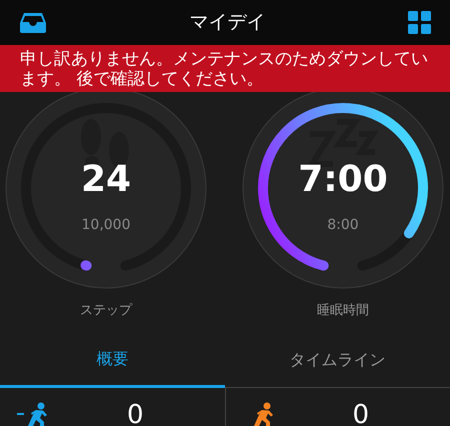  Describe the element at coordinates (225, 68) in the screenshot. I see `error-banner: 申し訳ありません。メンテナンスのためダウンしています。 後で確認してください。` at that location.